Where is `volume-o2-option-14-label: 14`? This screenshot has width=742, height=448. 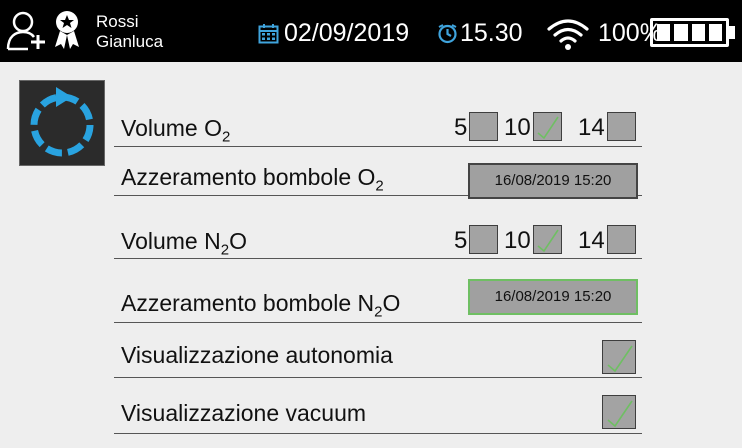 volume-o2-option-14-label: 14 is located at coordinates (591, 127).